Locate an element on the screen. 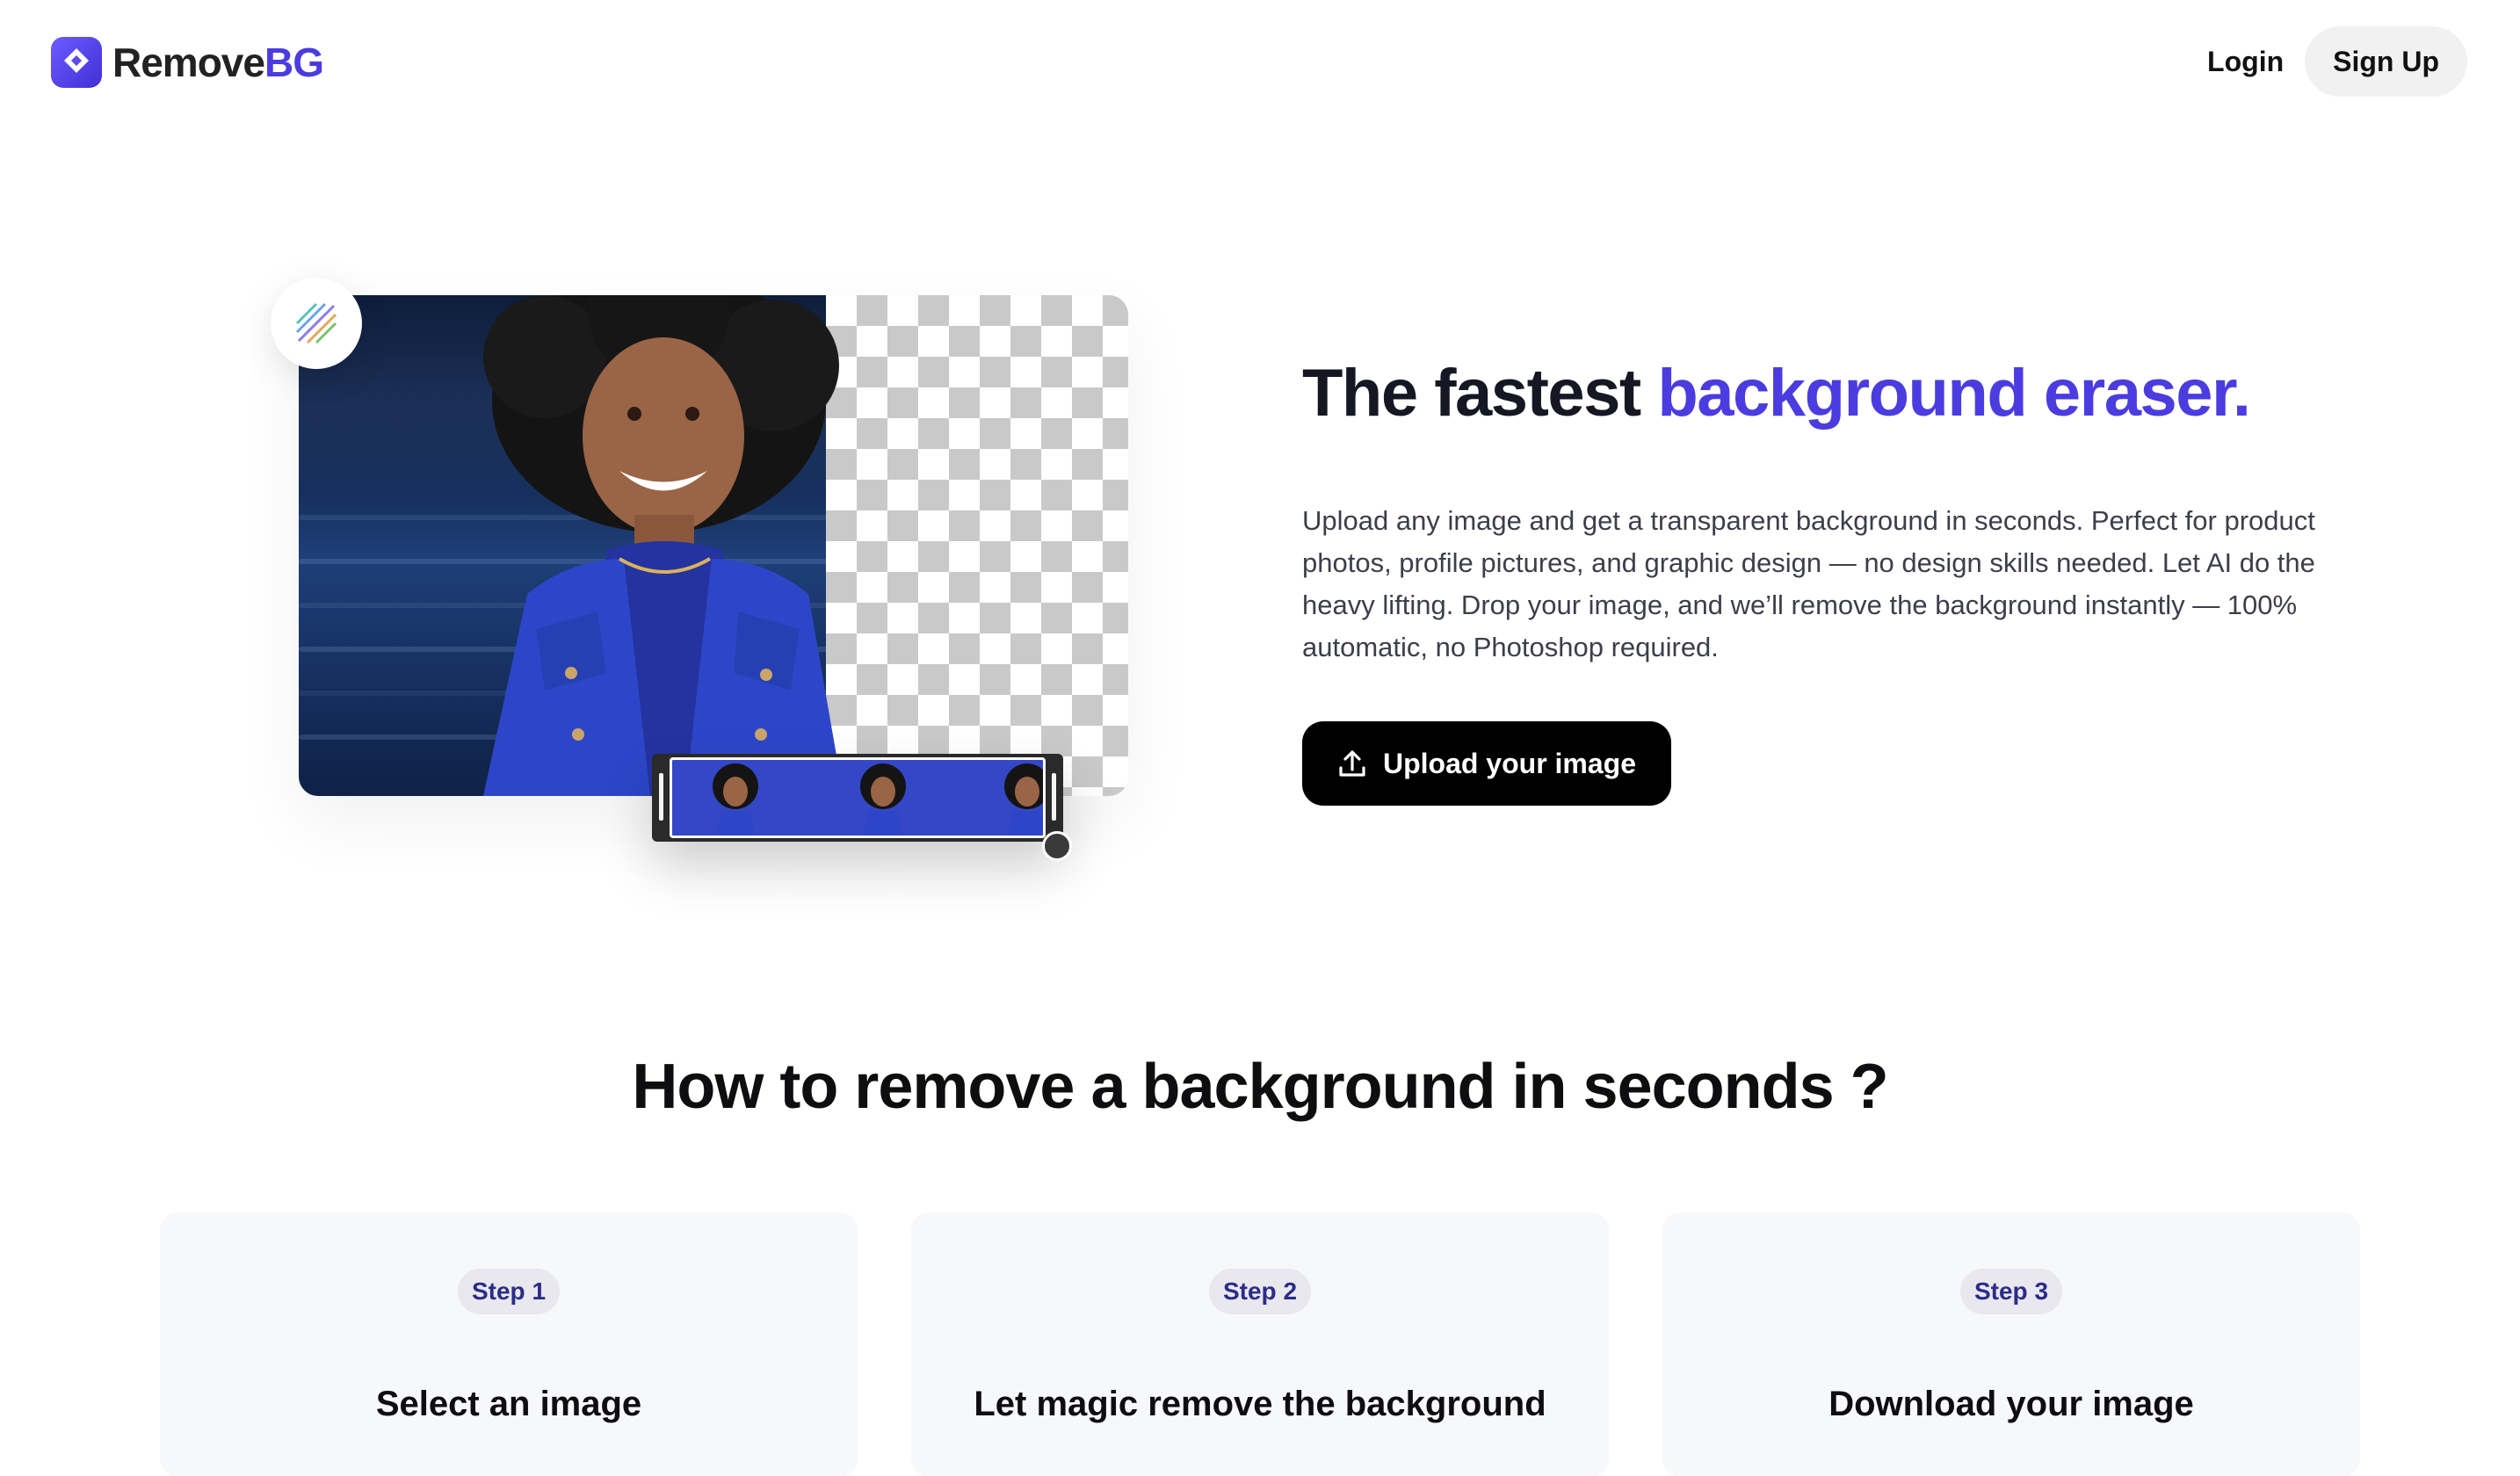 This screenshot has width=2520, height=1476. hero-title: The fastest background eraser. is located at coordinates (1820, 393).